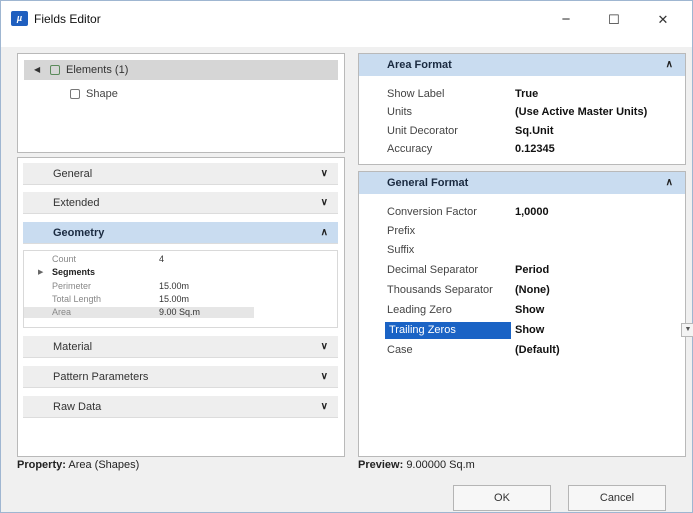 The height and width of the screenshot is (513, 693). Describe the element at coordinates (102, 94) in the screenshot. I see `tree-item-label: Shape` at that location.